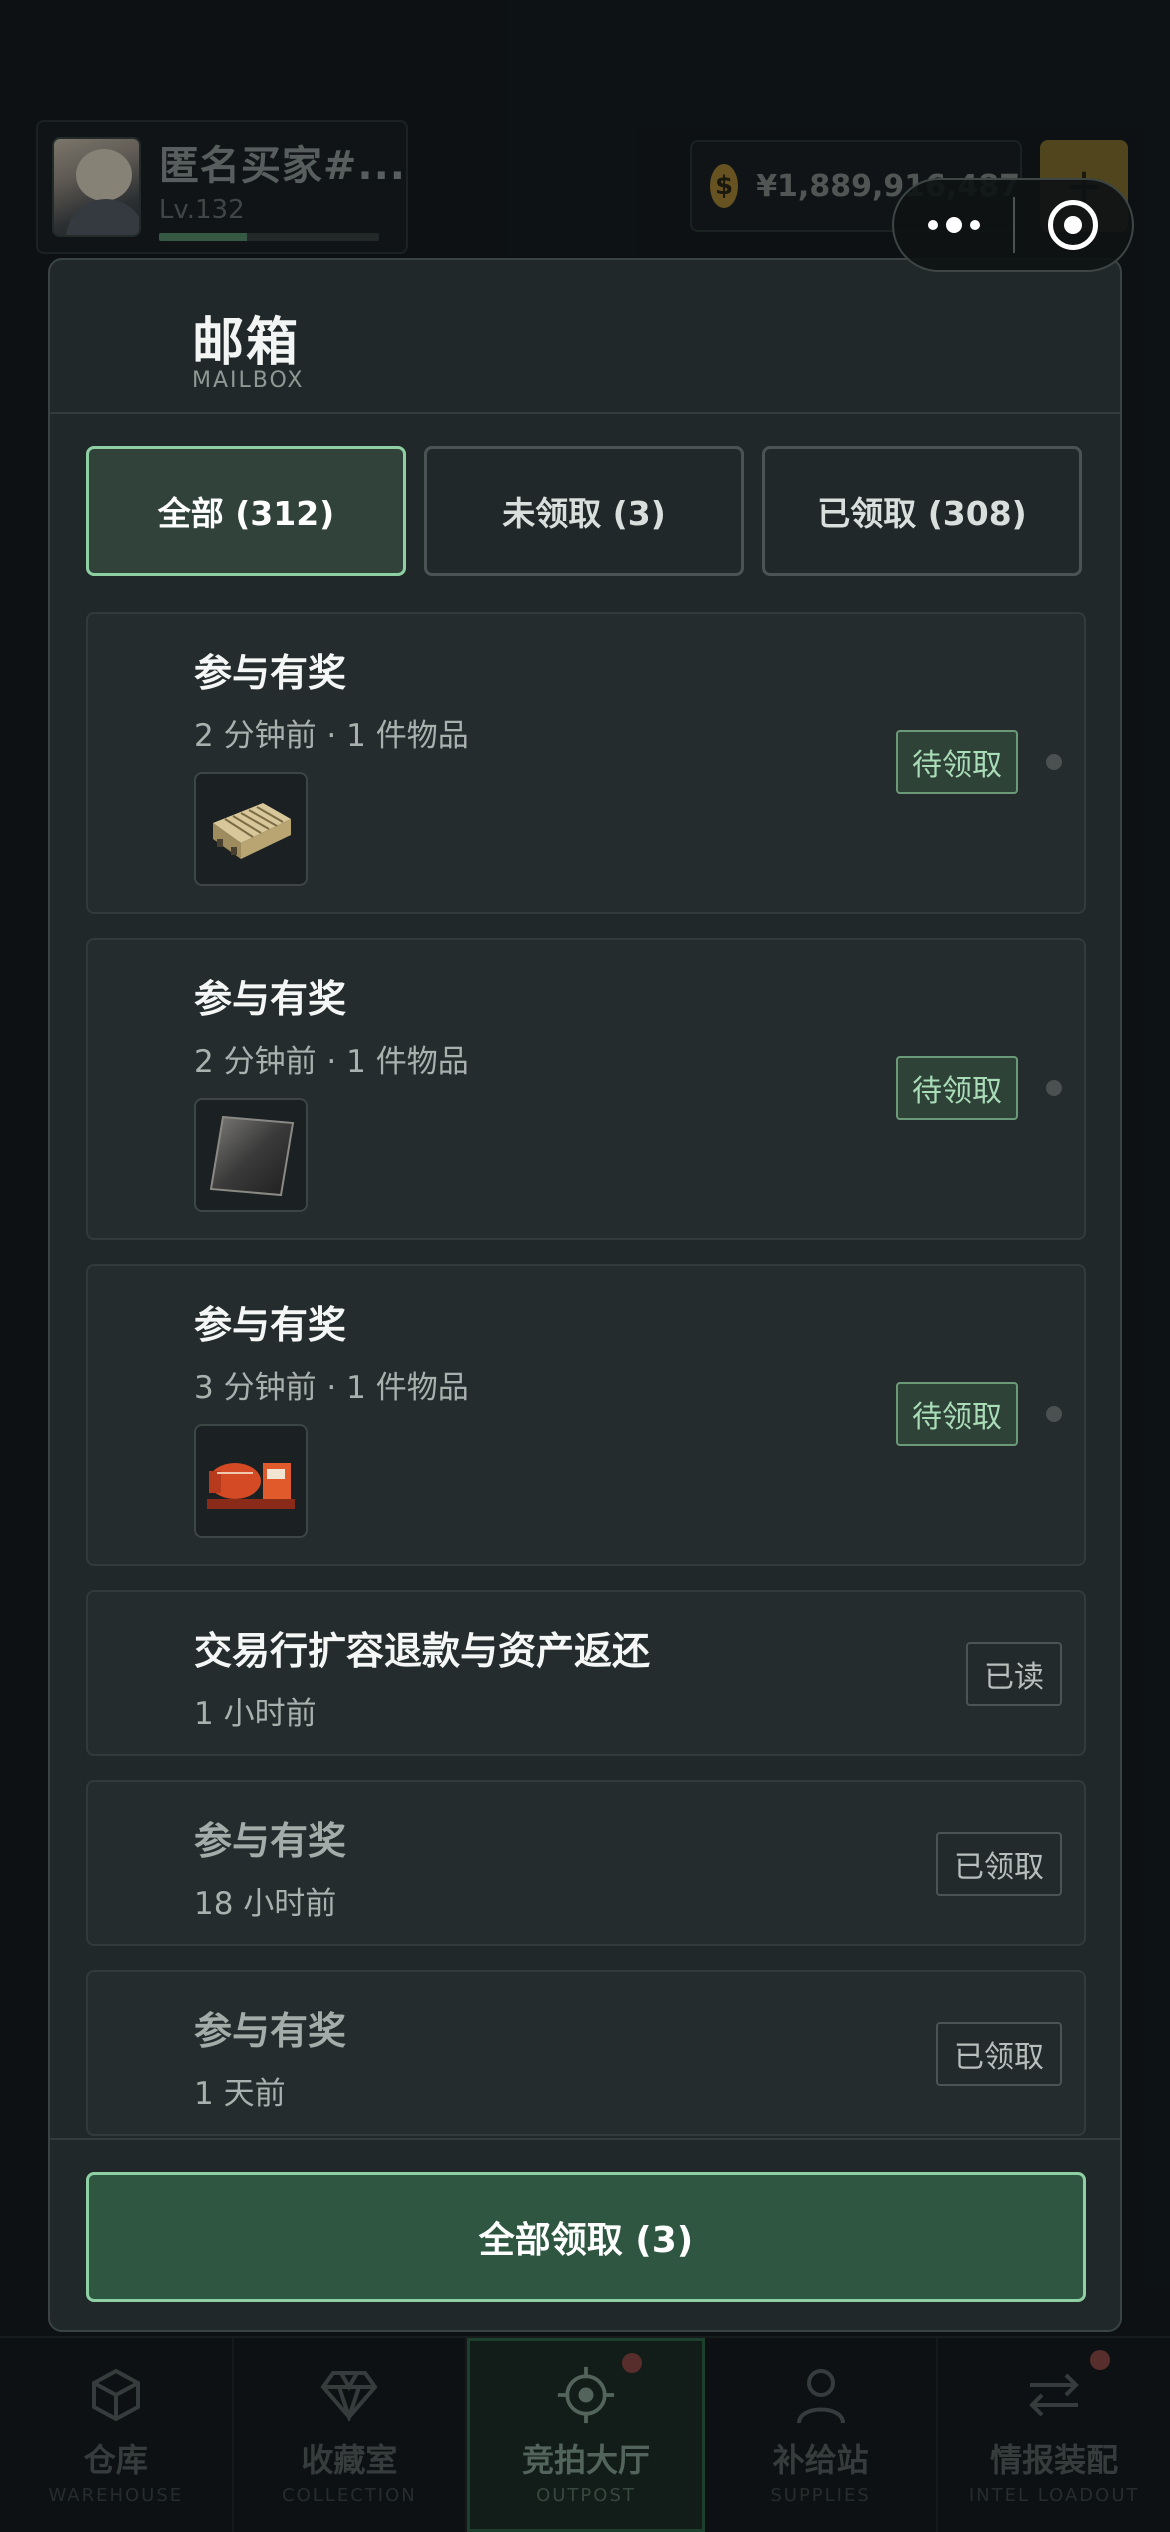 The height and width of the screenshot is (2532, 1170). Describe the element at coordinates (1054, 2435) in the screenshot. I see `nav-intel-loadout: 情报装配 INTEL LOADOUT` at that location.